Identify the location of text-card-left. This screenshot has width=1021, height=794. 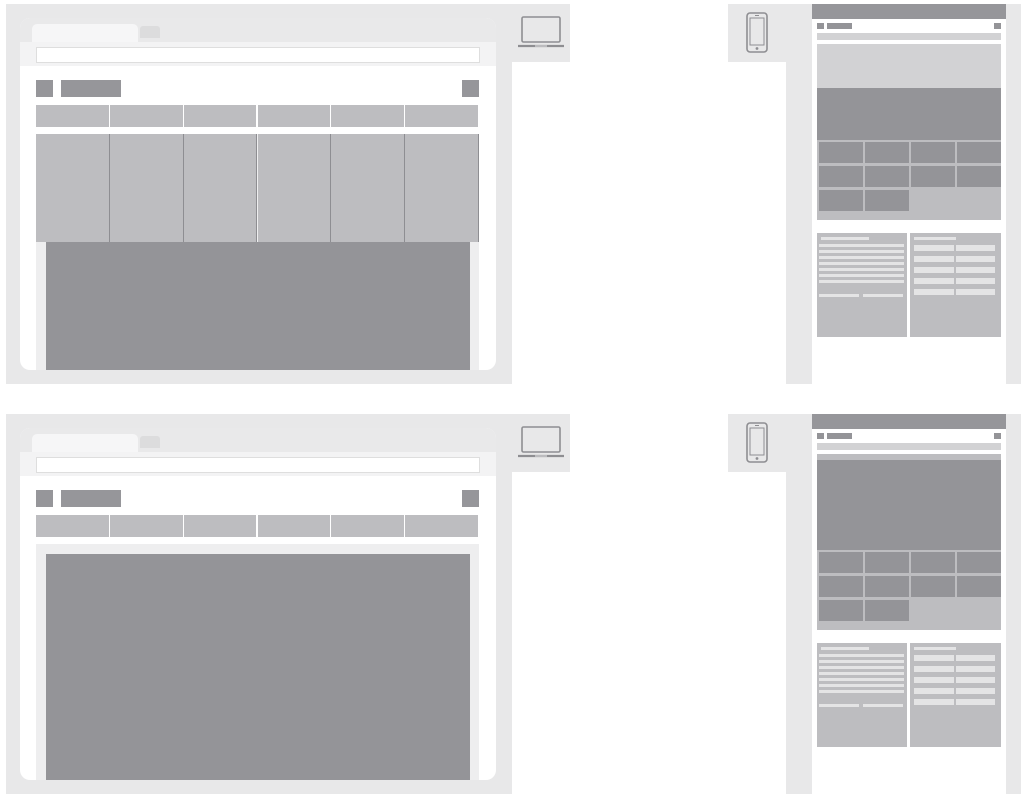
(862, 285).